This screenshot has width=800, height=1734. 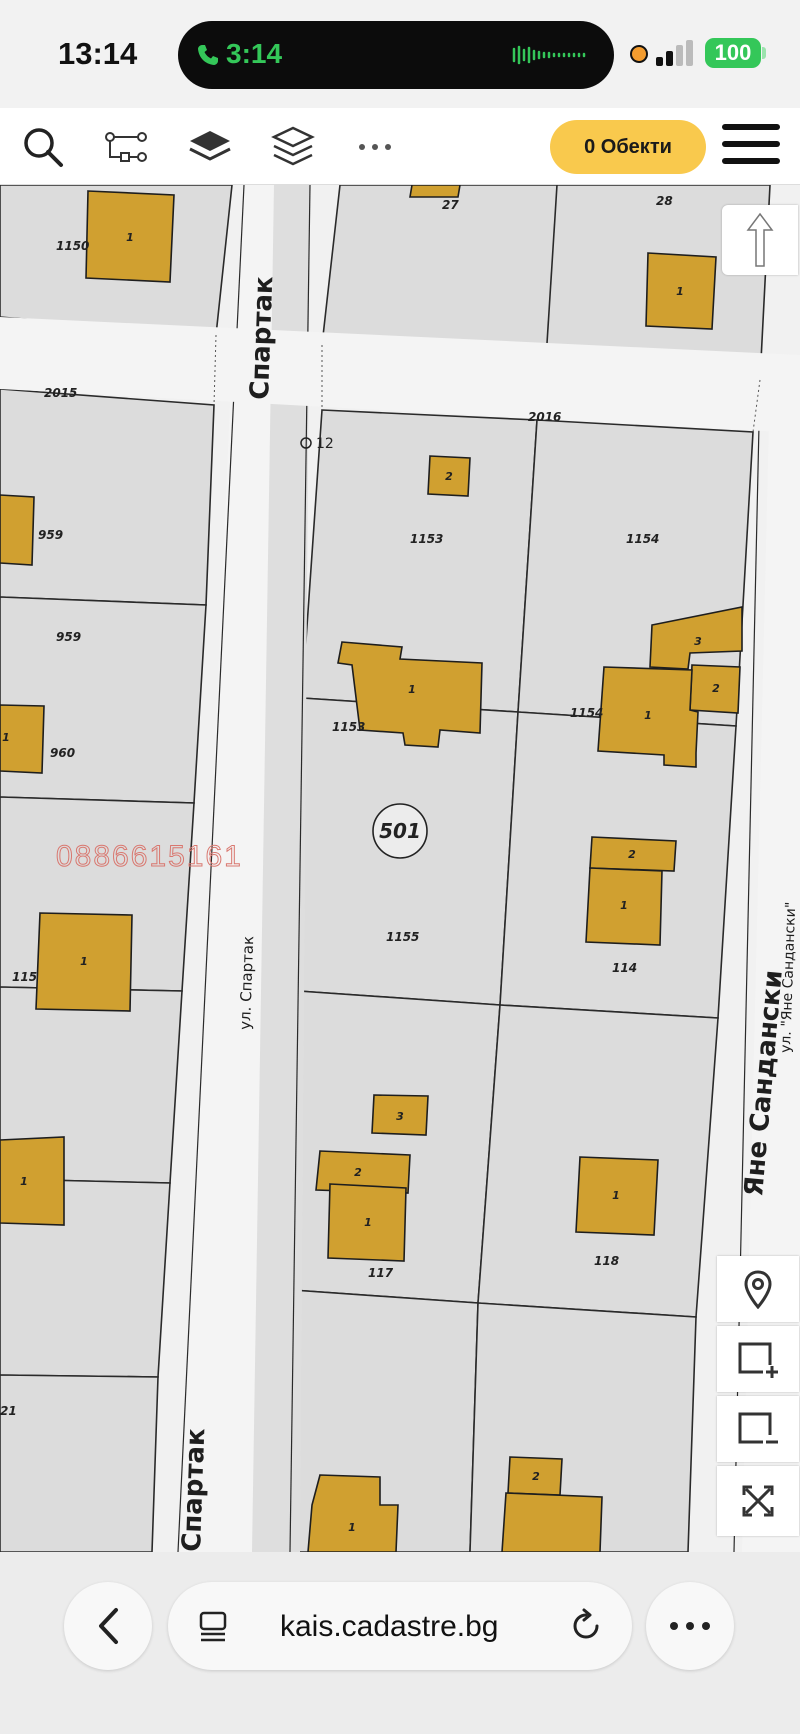 What do you see at coordinates (208, 55) in the screenshot?
I see `phone-icon` at bounding box center [208, 55].